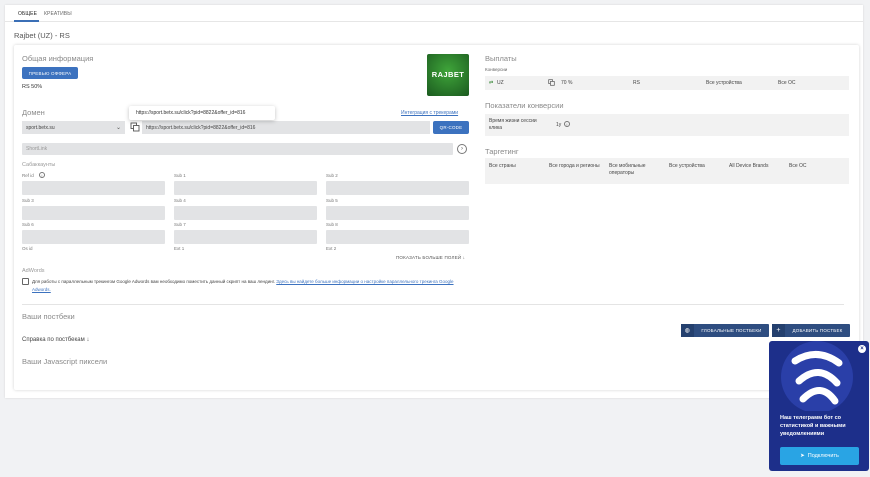 The width and height of the screenshot is (870, 477). Describe the element at coordinates (559, 125) in the screenshot. I see `conversion-value: 1y` at that location.